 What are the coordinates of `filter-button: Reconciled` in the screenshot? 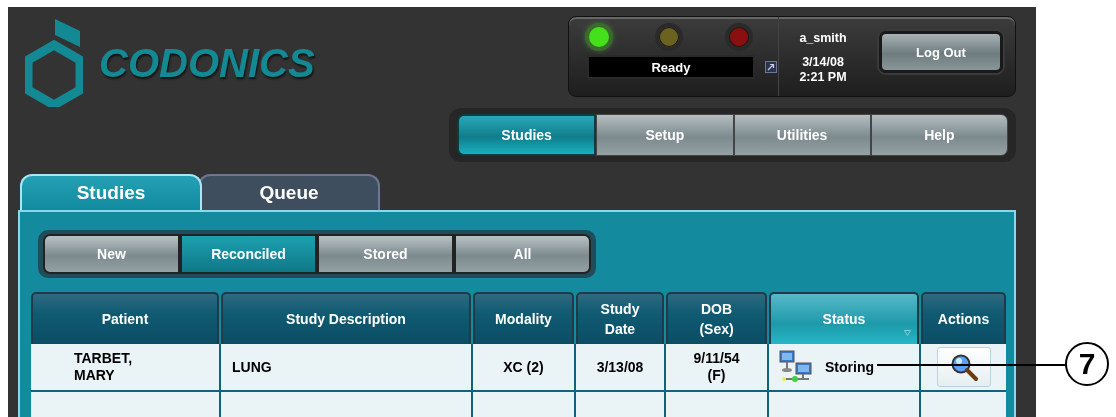 It's located at (248, 254).